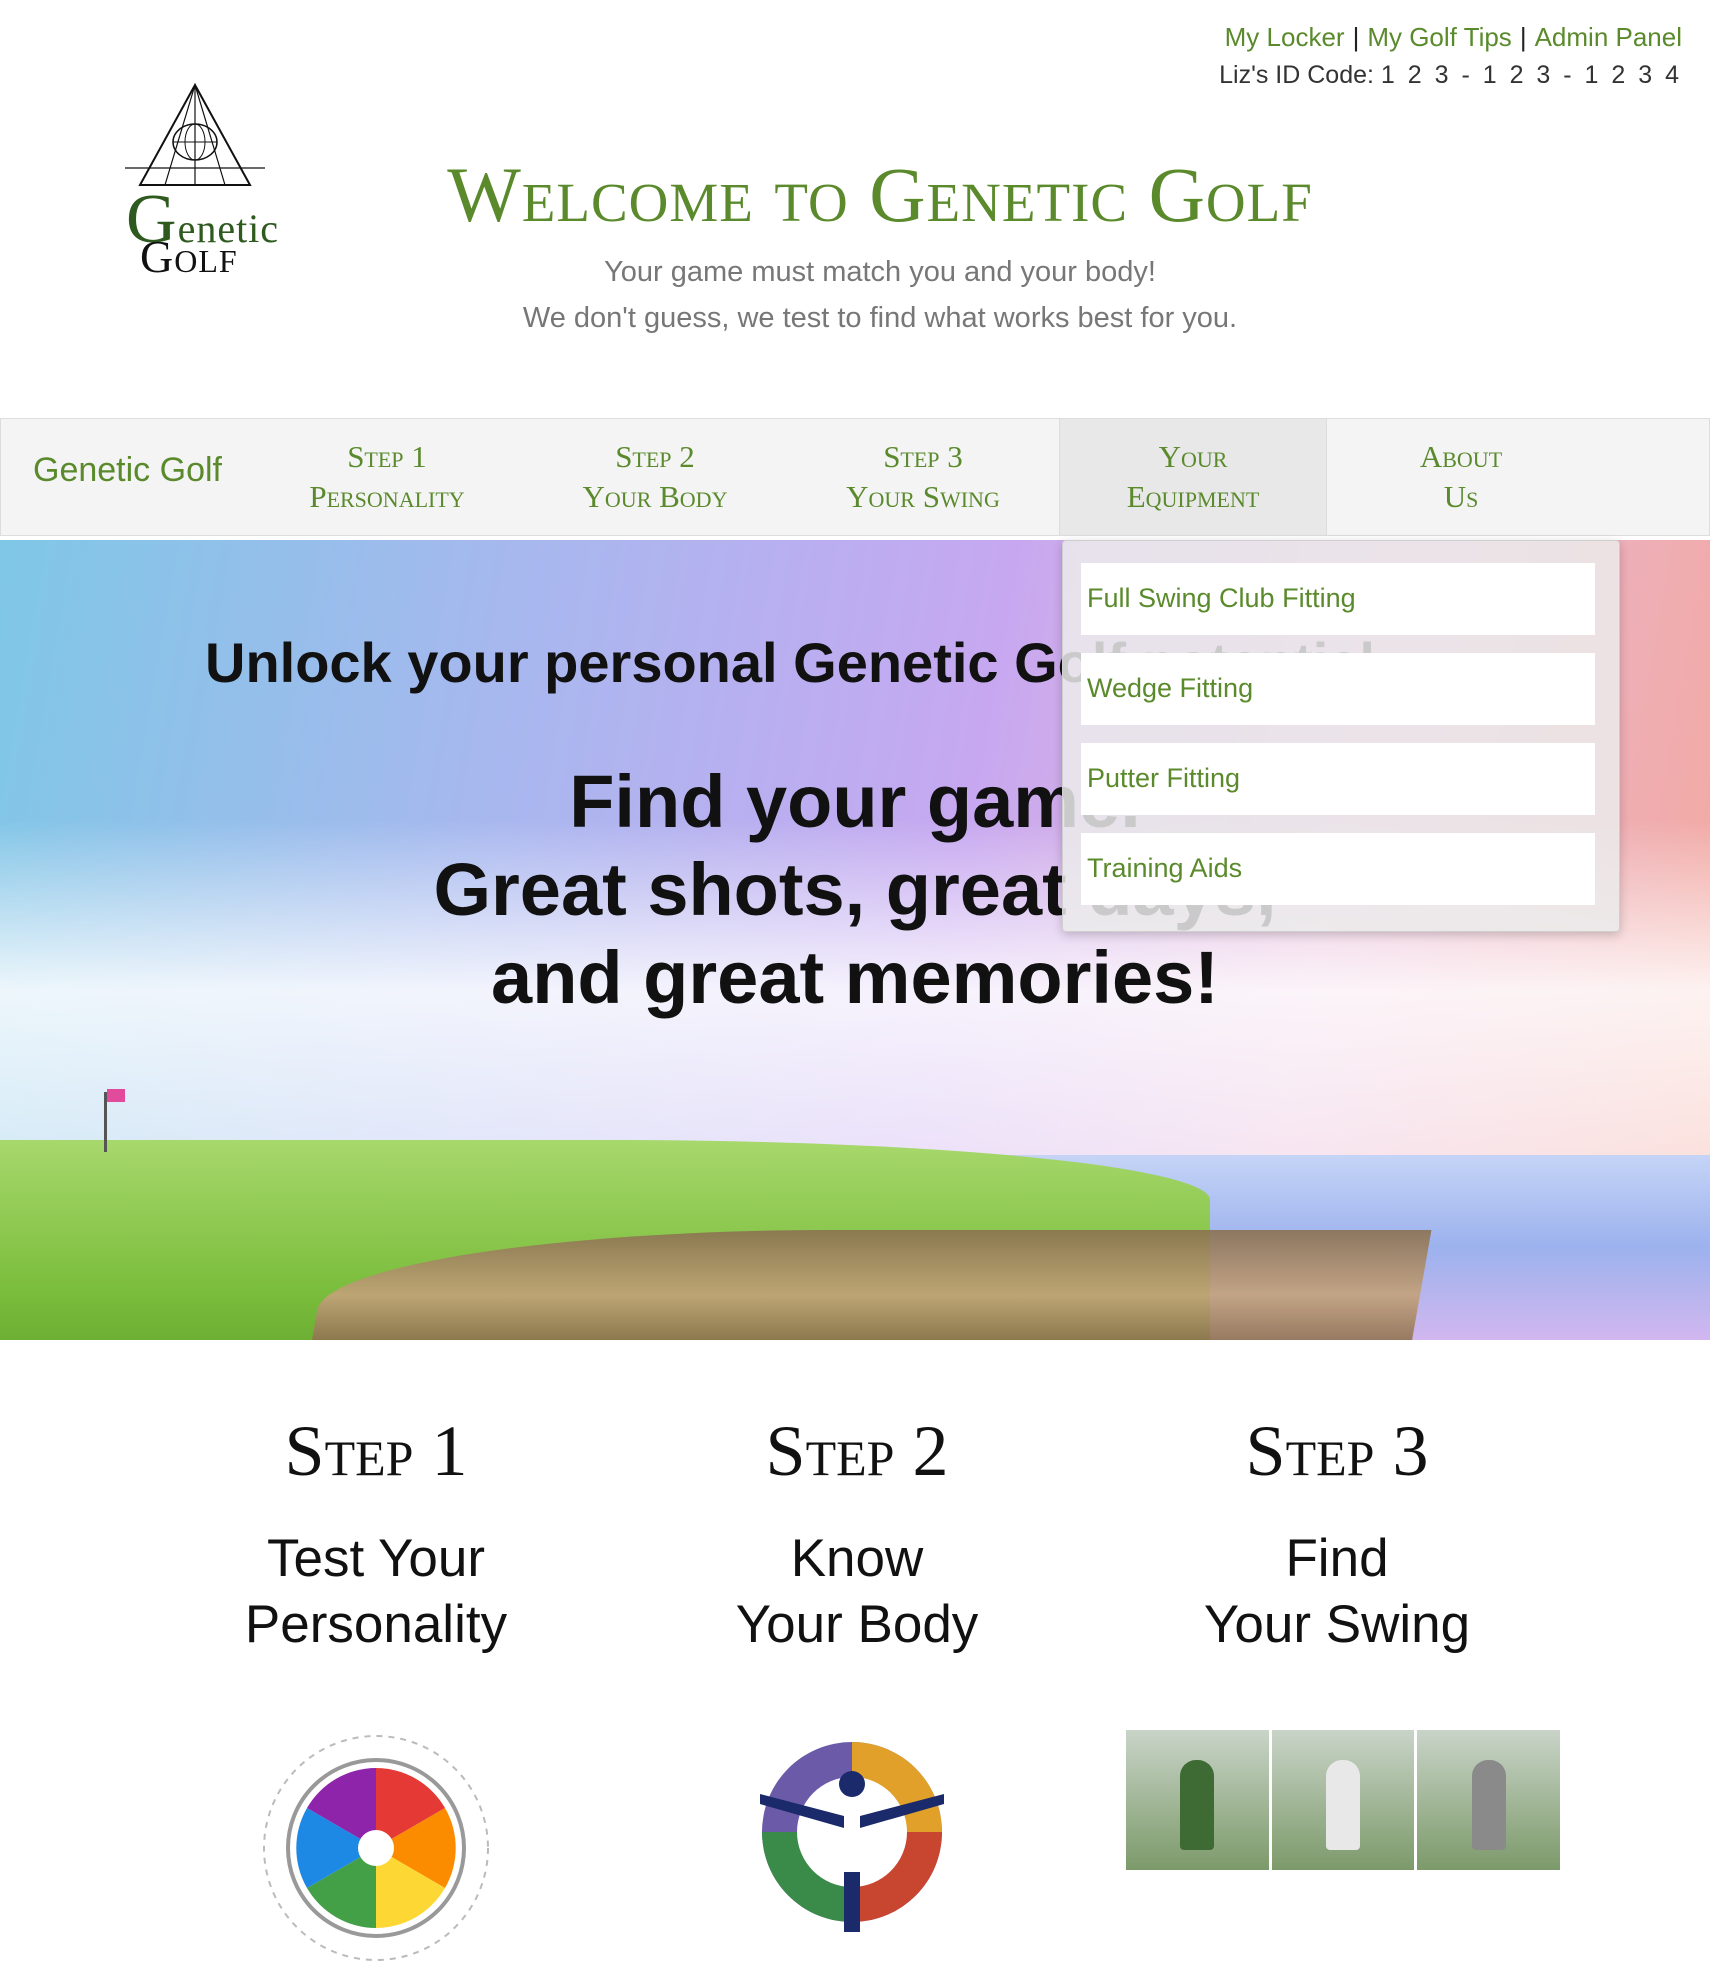  I want to click on nav-label-line1: Step 1, so click(387, 456).